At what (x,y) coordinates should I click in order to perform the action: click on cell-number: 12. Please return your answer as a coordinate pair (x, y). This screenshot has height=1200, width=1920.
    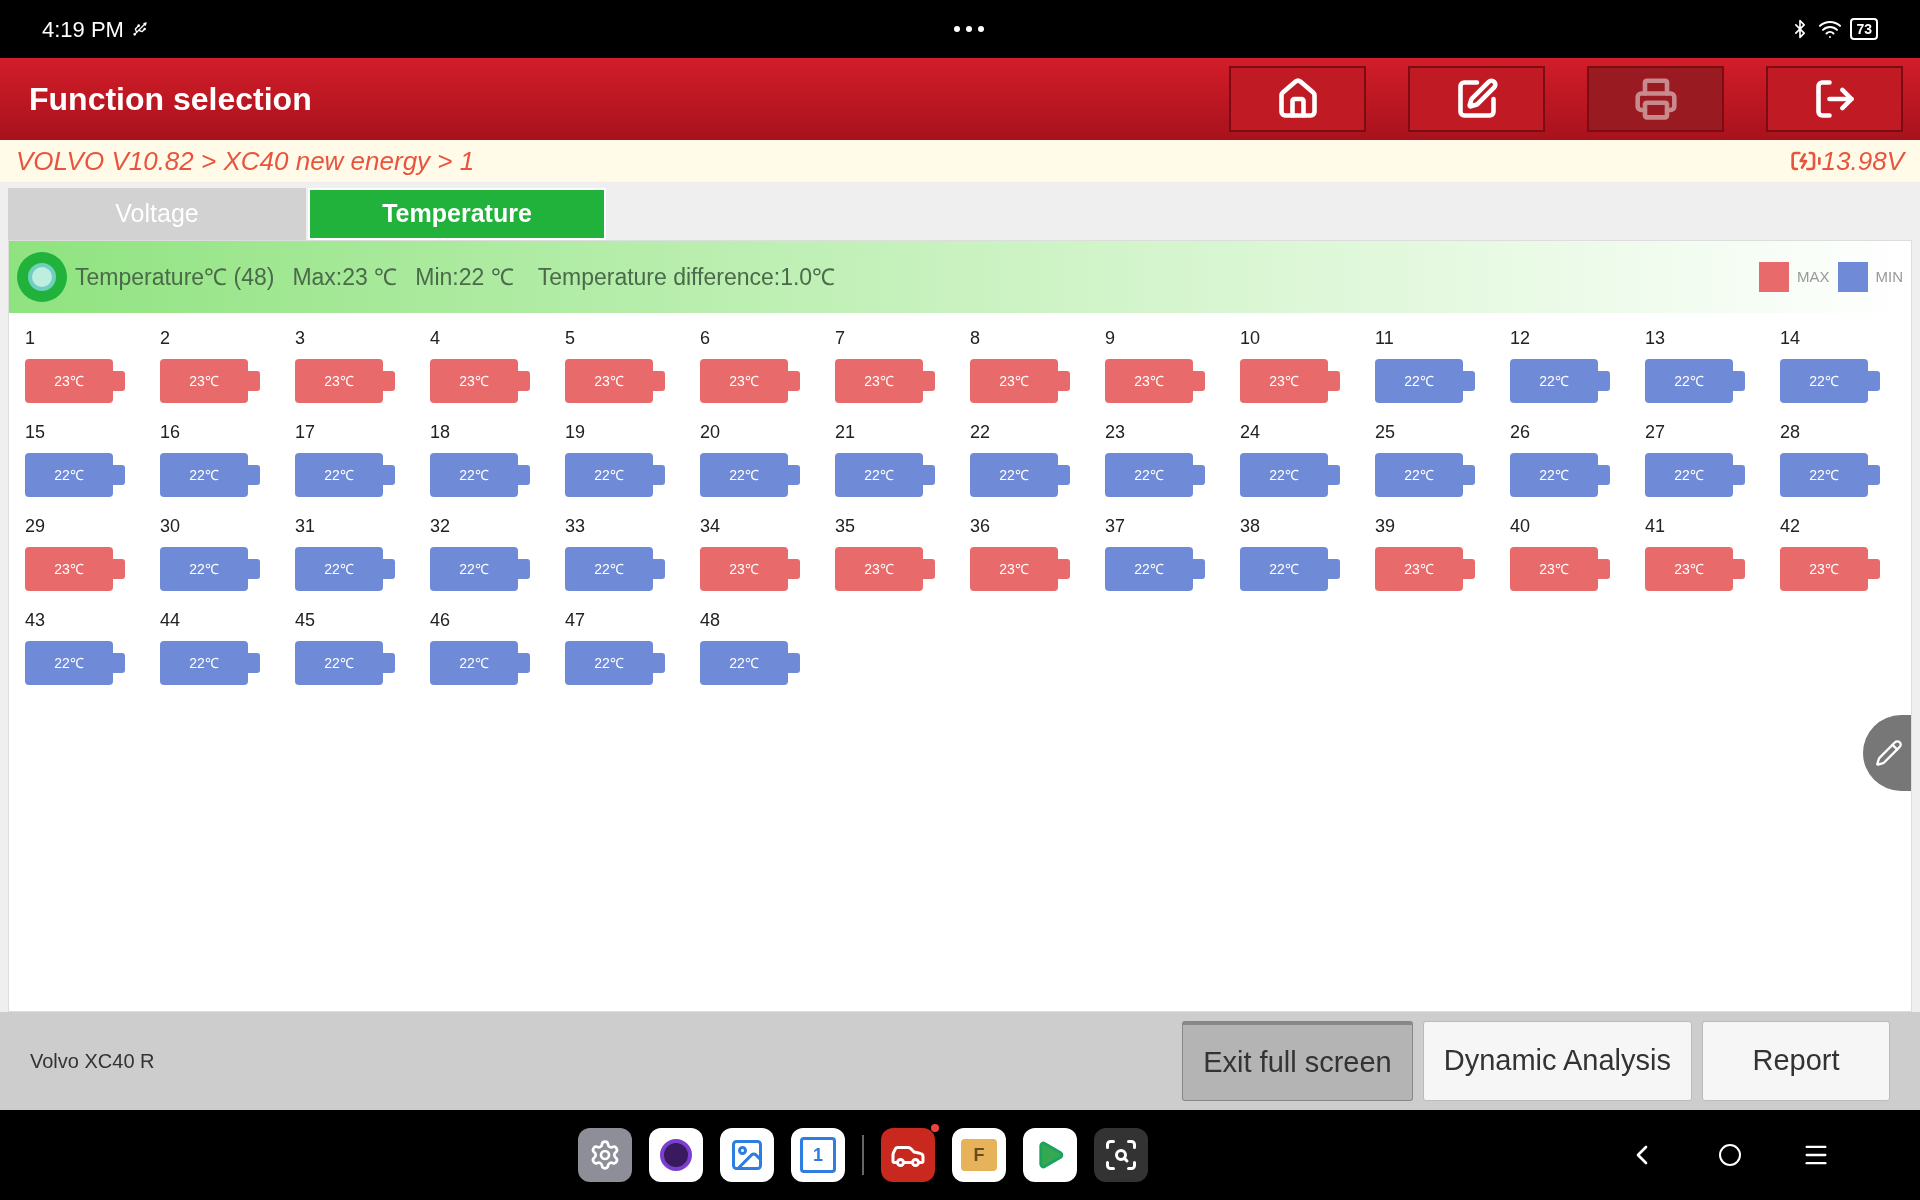
    Looking at the image, I should click on (1521, 338).